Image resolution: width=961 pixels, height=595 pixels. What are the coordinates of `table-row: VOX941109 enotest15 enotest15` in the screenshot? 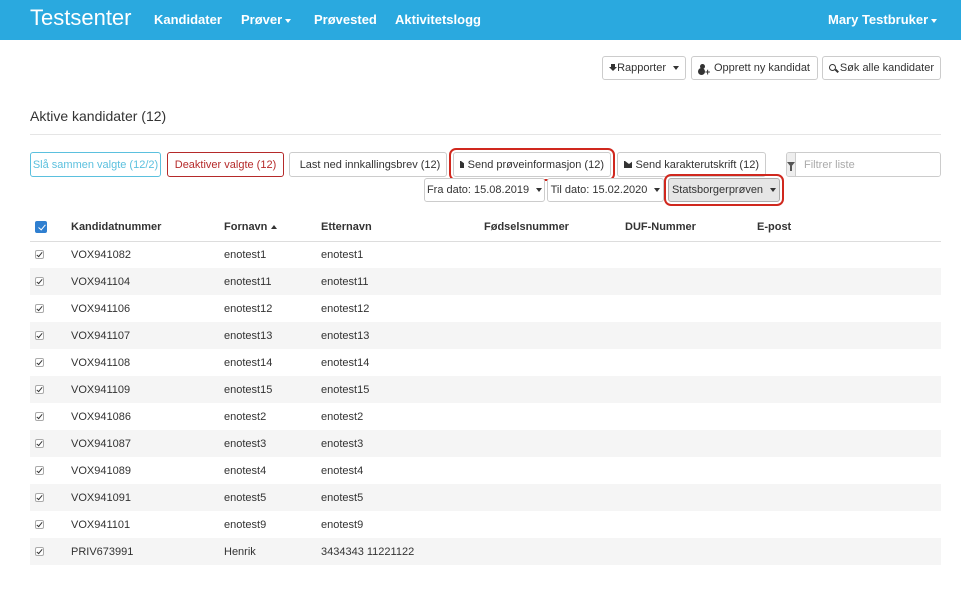 It's located at (485, 389).